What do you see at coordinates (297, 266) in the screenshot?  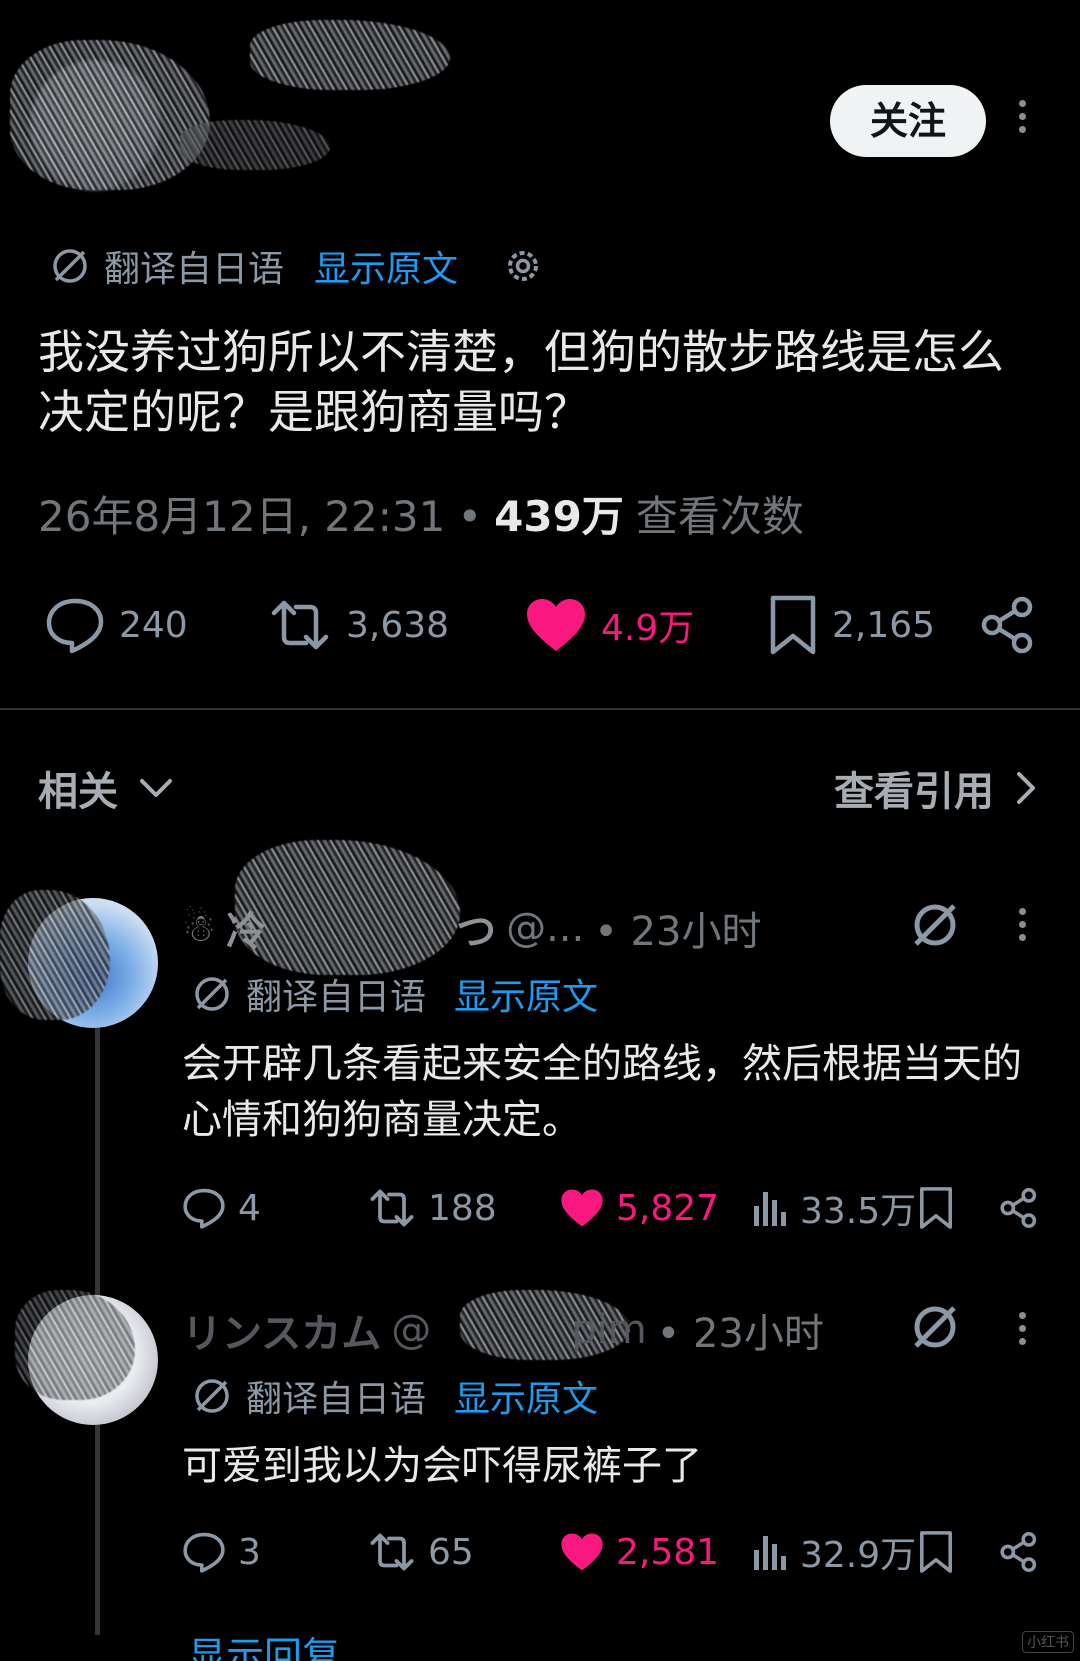 I see `translation-bar: 翻译自日语 显示原文` at bounding box center [297, 266].